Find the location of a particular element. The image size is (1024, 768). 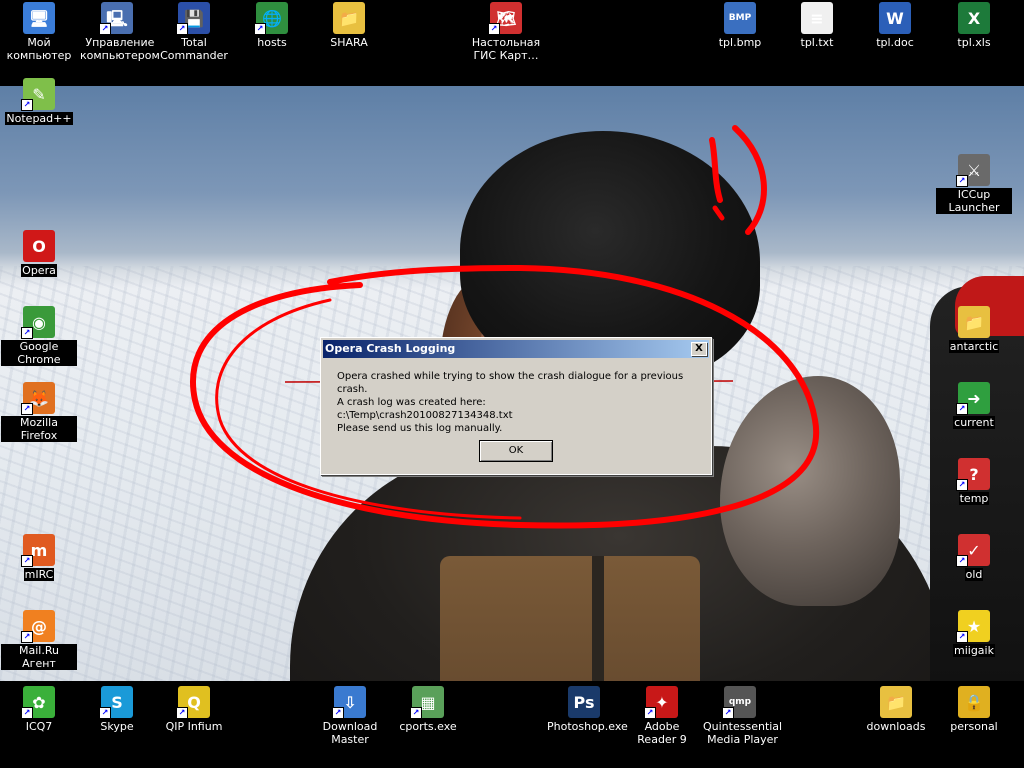

qip-infium-glyph: Q is located at coordinates (194, 702).